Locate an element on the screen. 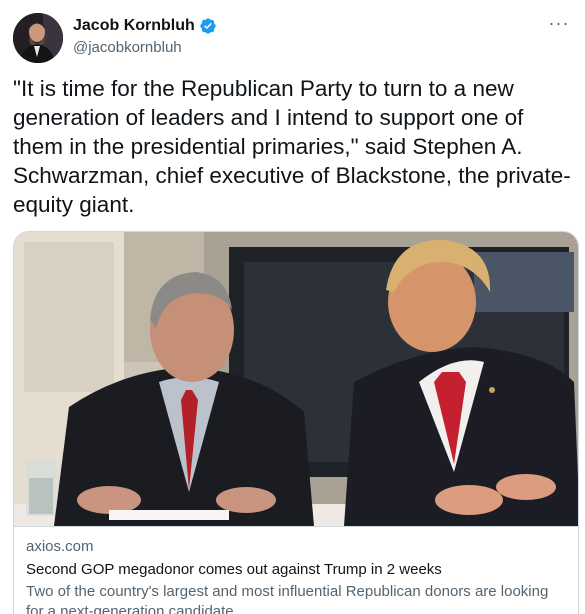 The image size is (585, 614). tweet-header: Jacob Kornbluh @jacobkornbluh ··· is located at coordinates (293, 39).